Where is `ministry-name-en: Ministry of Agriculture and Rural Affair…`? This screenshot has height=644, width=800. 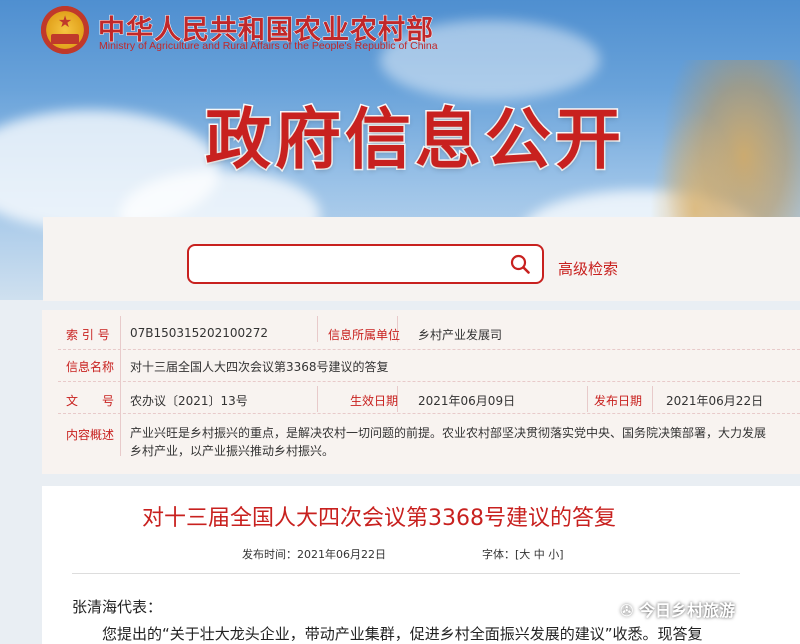 ministry-name-en: Ministry of Agriculture and Rural Affair… is located at coordinates (268, 46).